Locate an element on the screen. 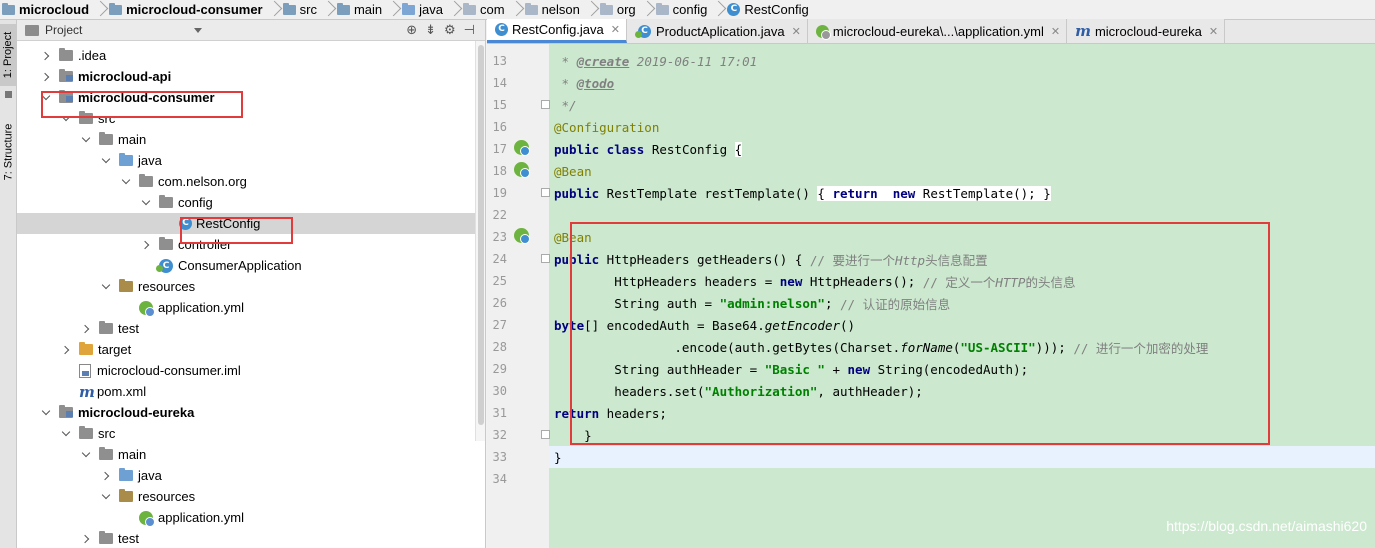 The width and height of the screenshot is (1375, 548). editor-tab: C RestConfig.java ✕ is located at coordinates (557, 31).